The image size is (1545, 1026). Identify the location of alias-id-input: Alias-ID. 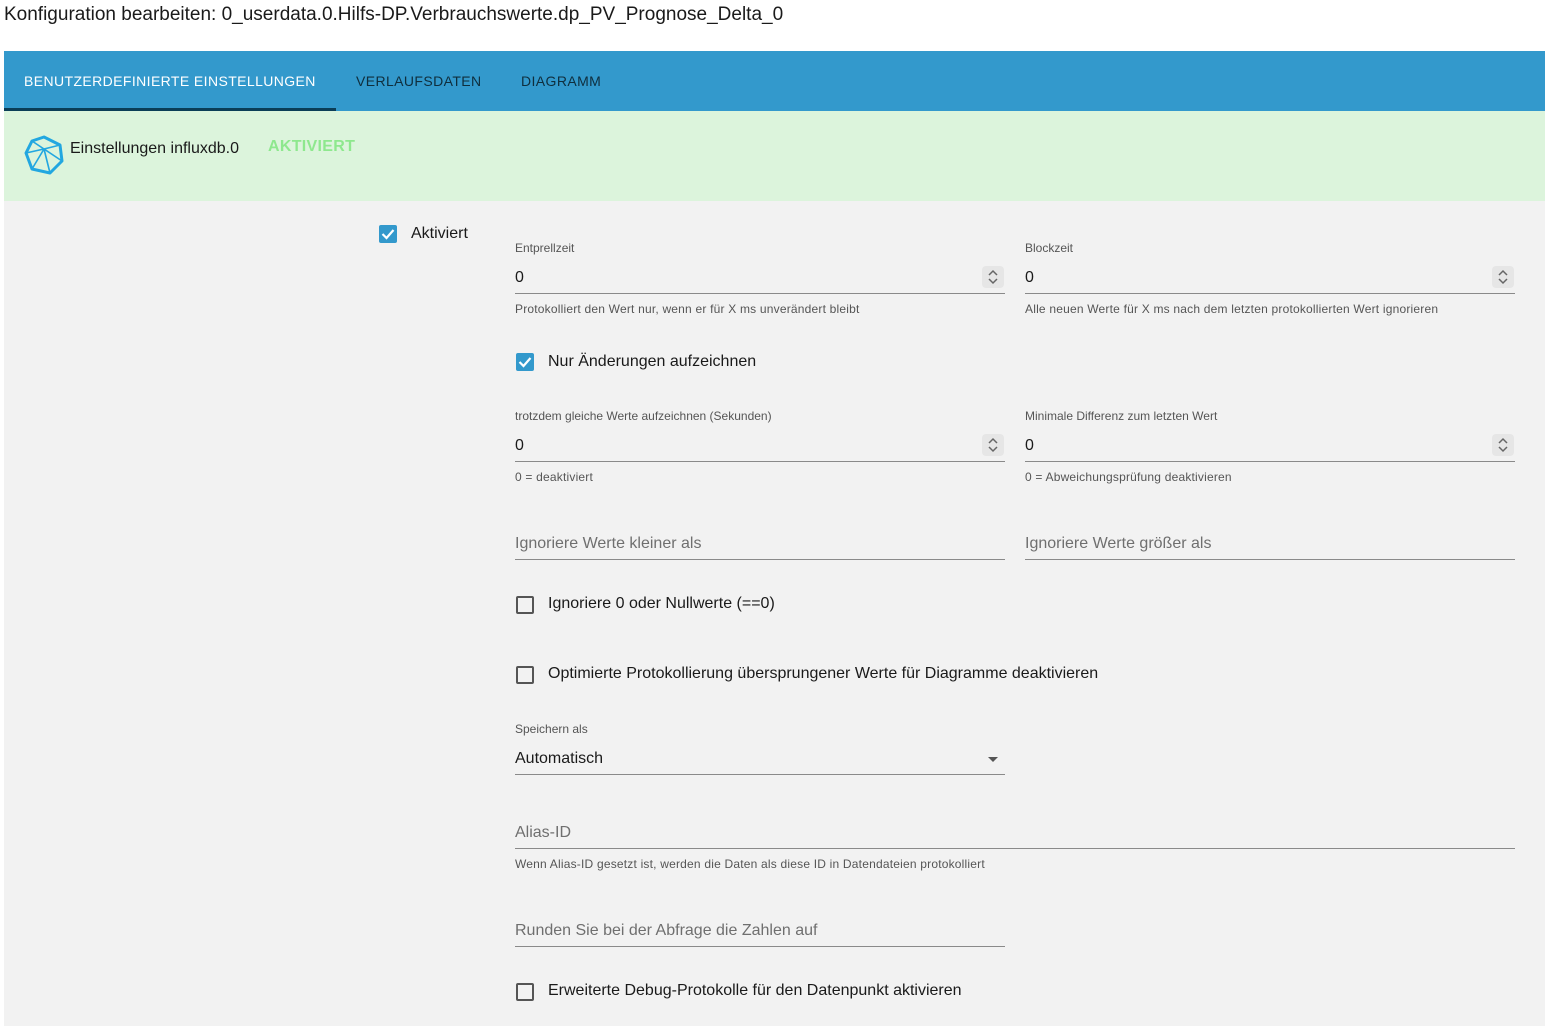
(543, 833).